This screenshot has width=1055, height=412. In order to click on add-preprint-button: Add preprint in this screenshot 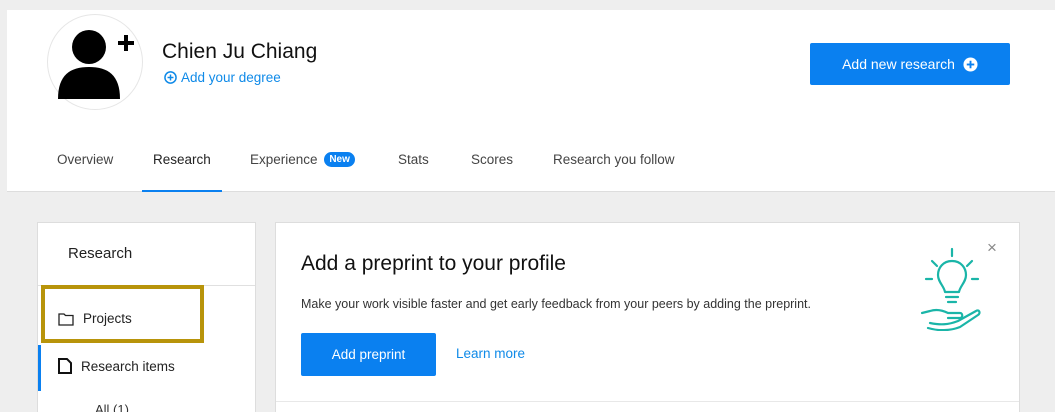, I will do `click(368, 354)`.